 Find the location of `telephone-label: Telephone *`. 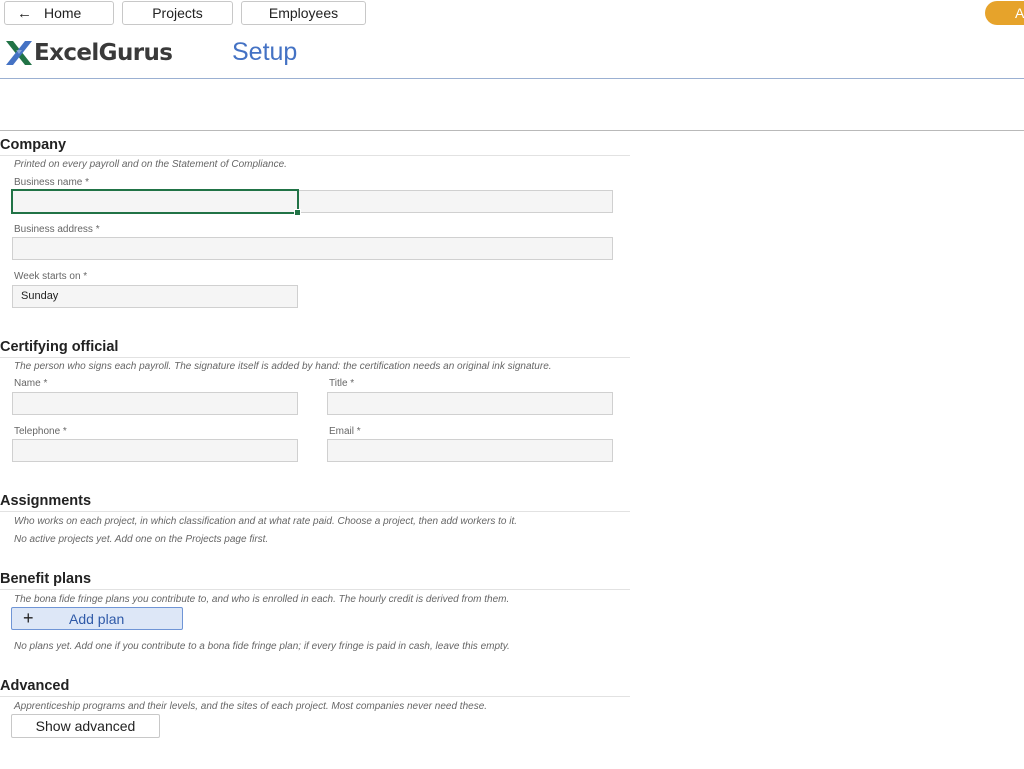

telephone-label: Telephone * is located at coordinates (40, 431).